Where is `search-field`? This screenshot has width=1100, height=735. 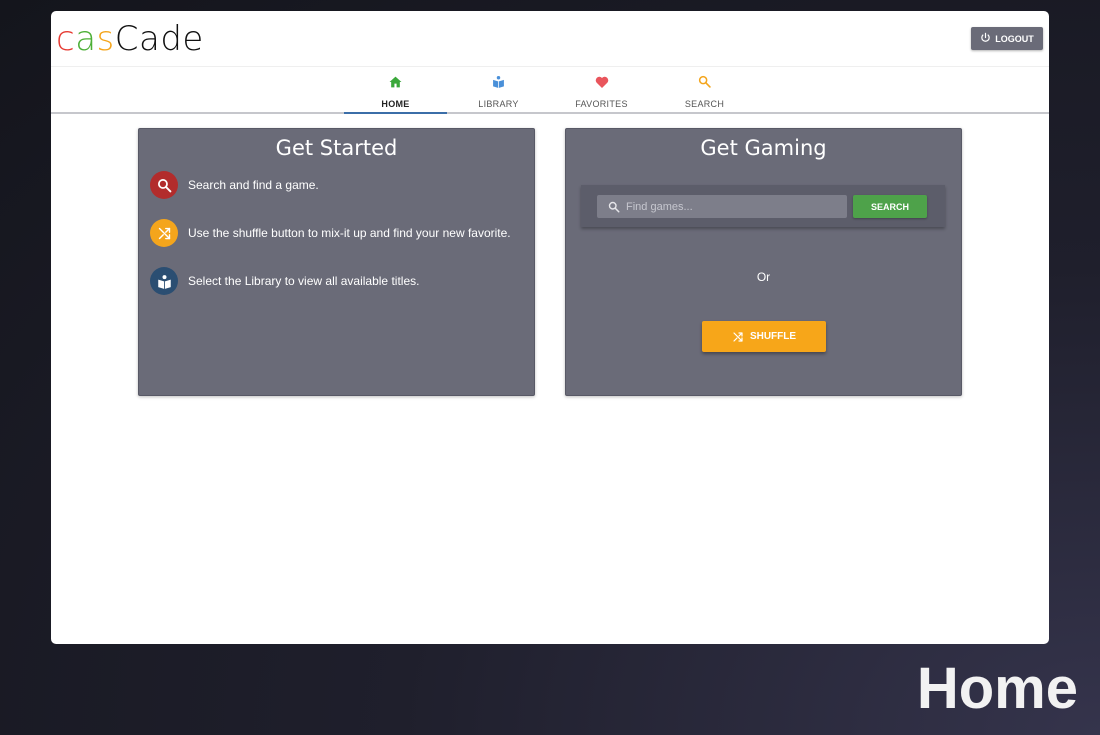
search-field is located at coordinates (722, 206).